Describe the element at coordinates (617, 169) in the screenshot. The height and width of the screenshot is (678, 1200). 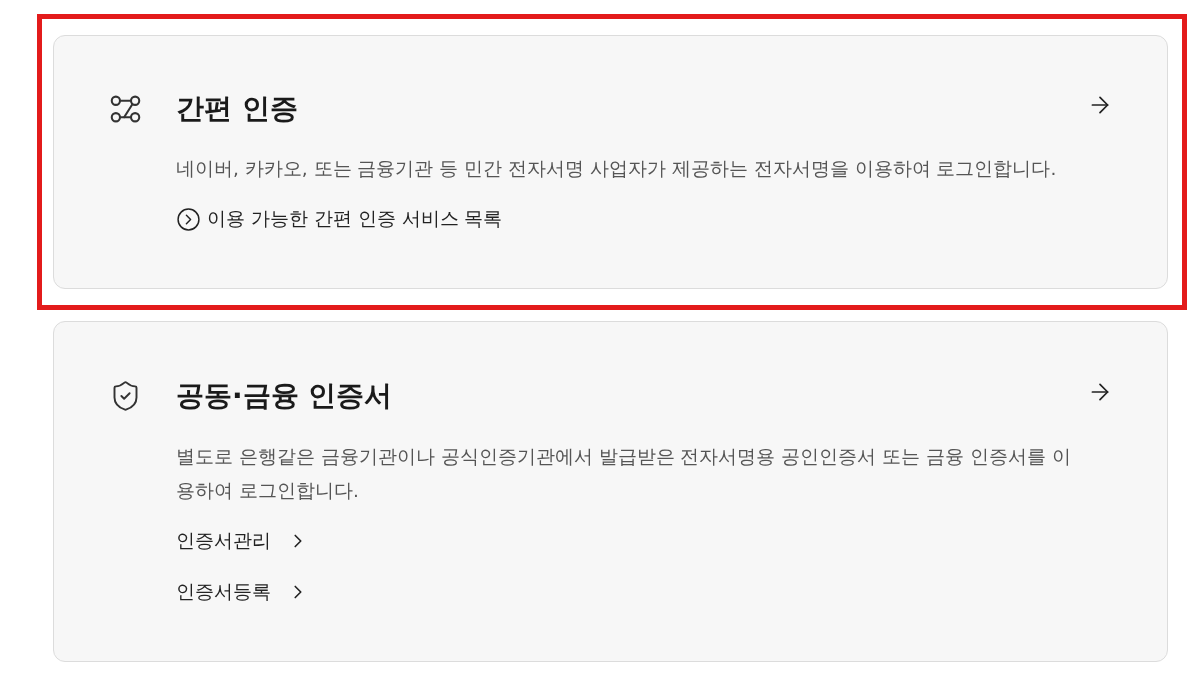
I see `card-description: 네이버, 카카오, 또는 금융기관 등 민간 전자서명 사업자가 제공하는 전자서명을 이용하여 로그인합니다.` at that location.